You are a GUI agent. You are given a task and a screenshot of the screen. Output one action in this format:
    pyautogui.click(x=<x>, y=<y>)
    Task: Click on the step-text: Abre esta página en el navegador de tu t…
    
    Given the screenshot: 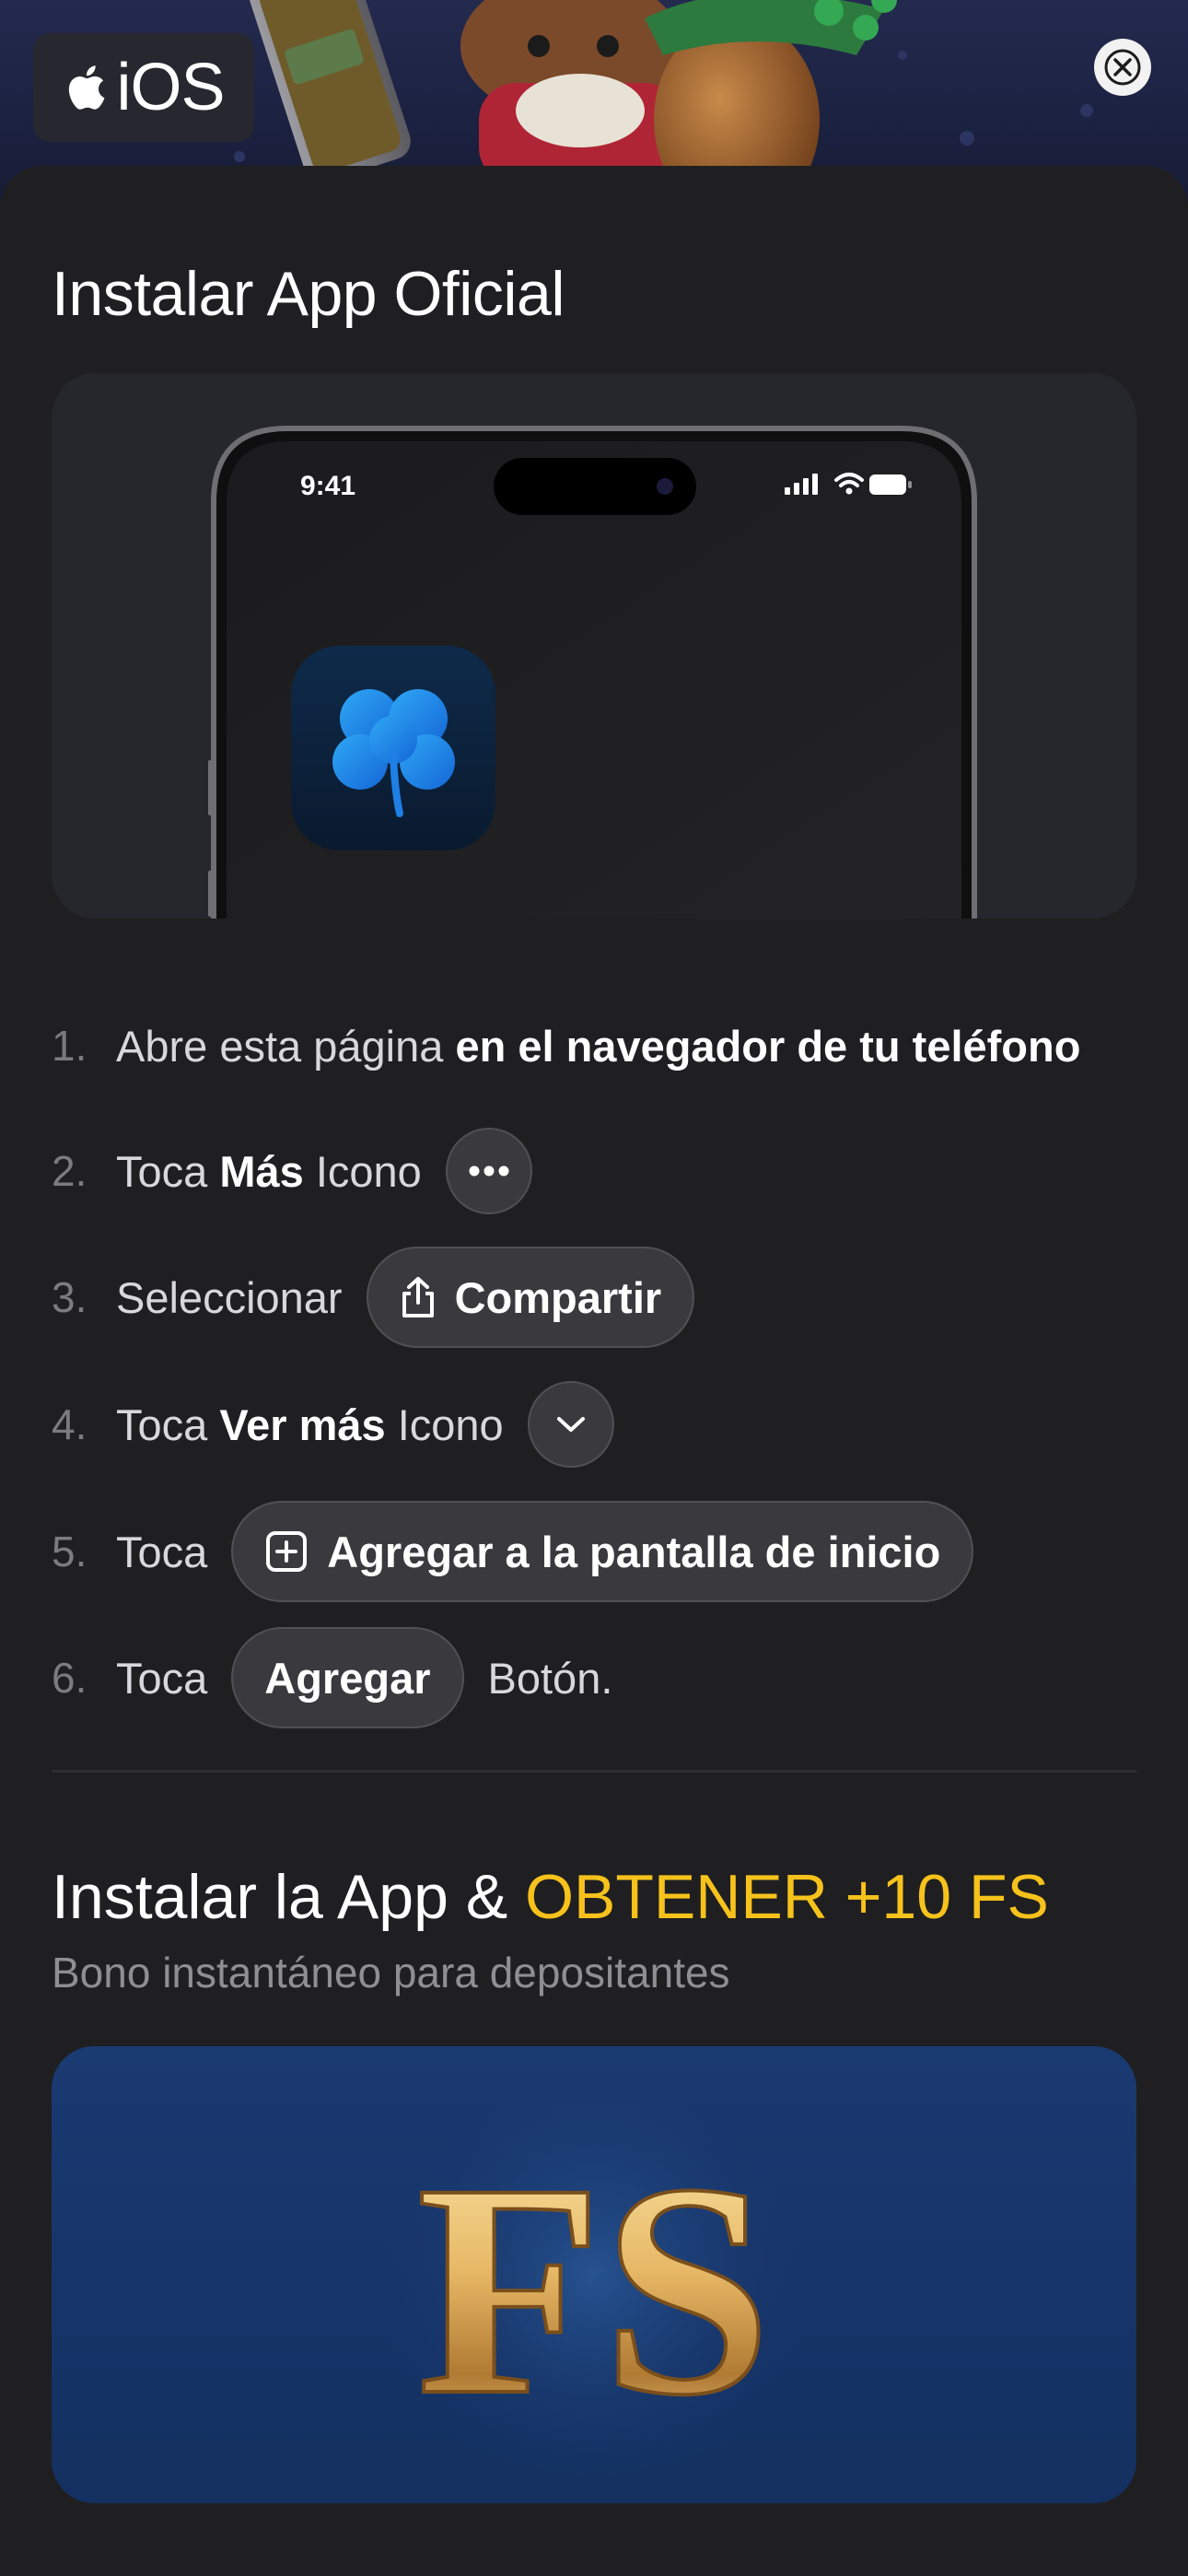 What is the action you would take?
    pyautogui.click(x=598, y=1046)
    